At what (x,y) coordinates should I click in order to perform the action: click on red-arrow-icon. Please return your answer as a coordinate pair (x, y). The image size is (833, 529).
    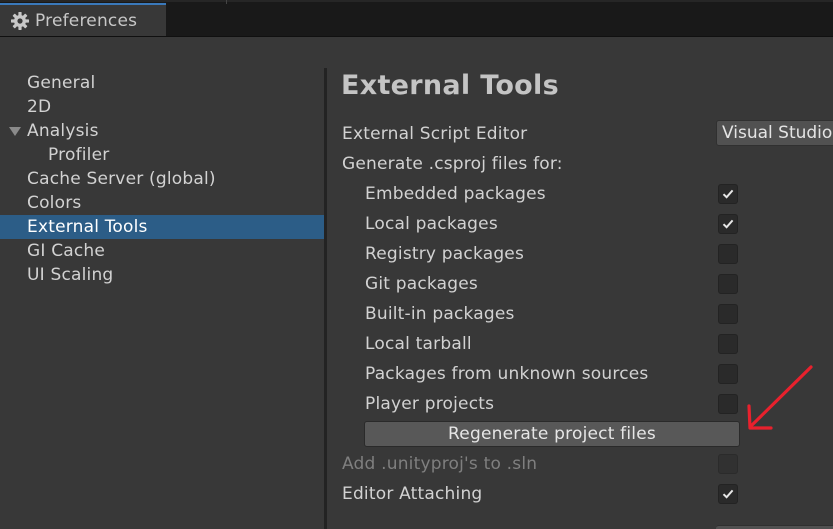
    Looking at the image, I should click on (780, 397).